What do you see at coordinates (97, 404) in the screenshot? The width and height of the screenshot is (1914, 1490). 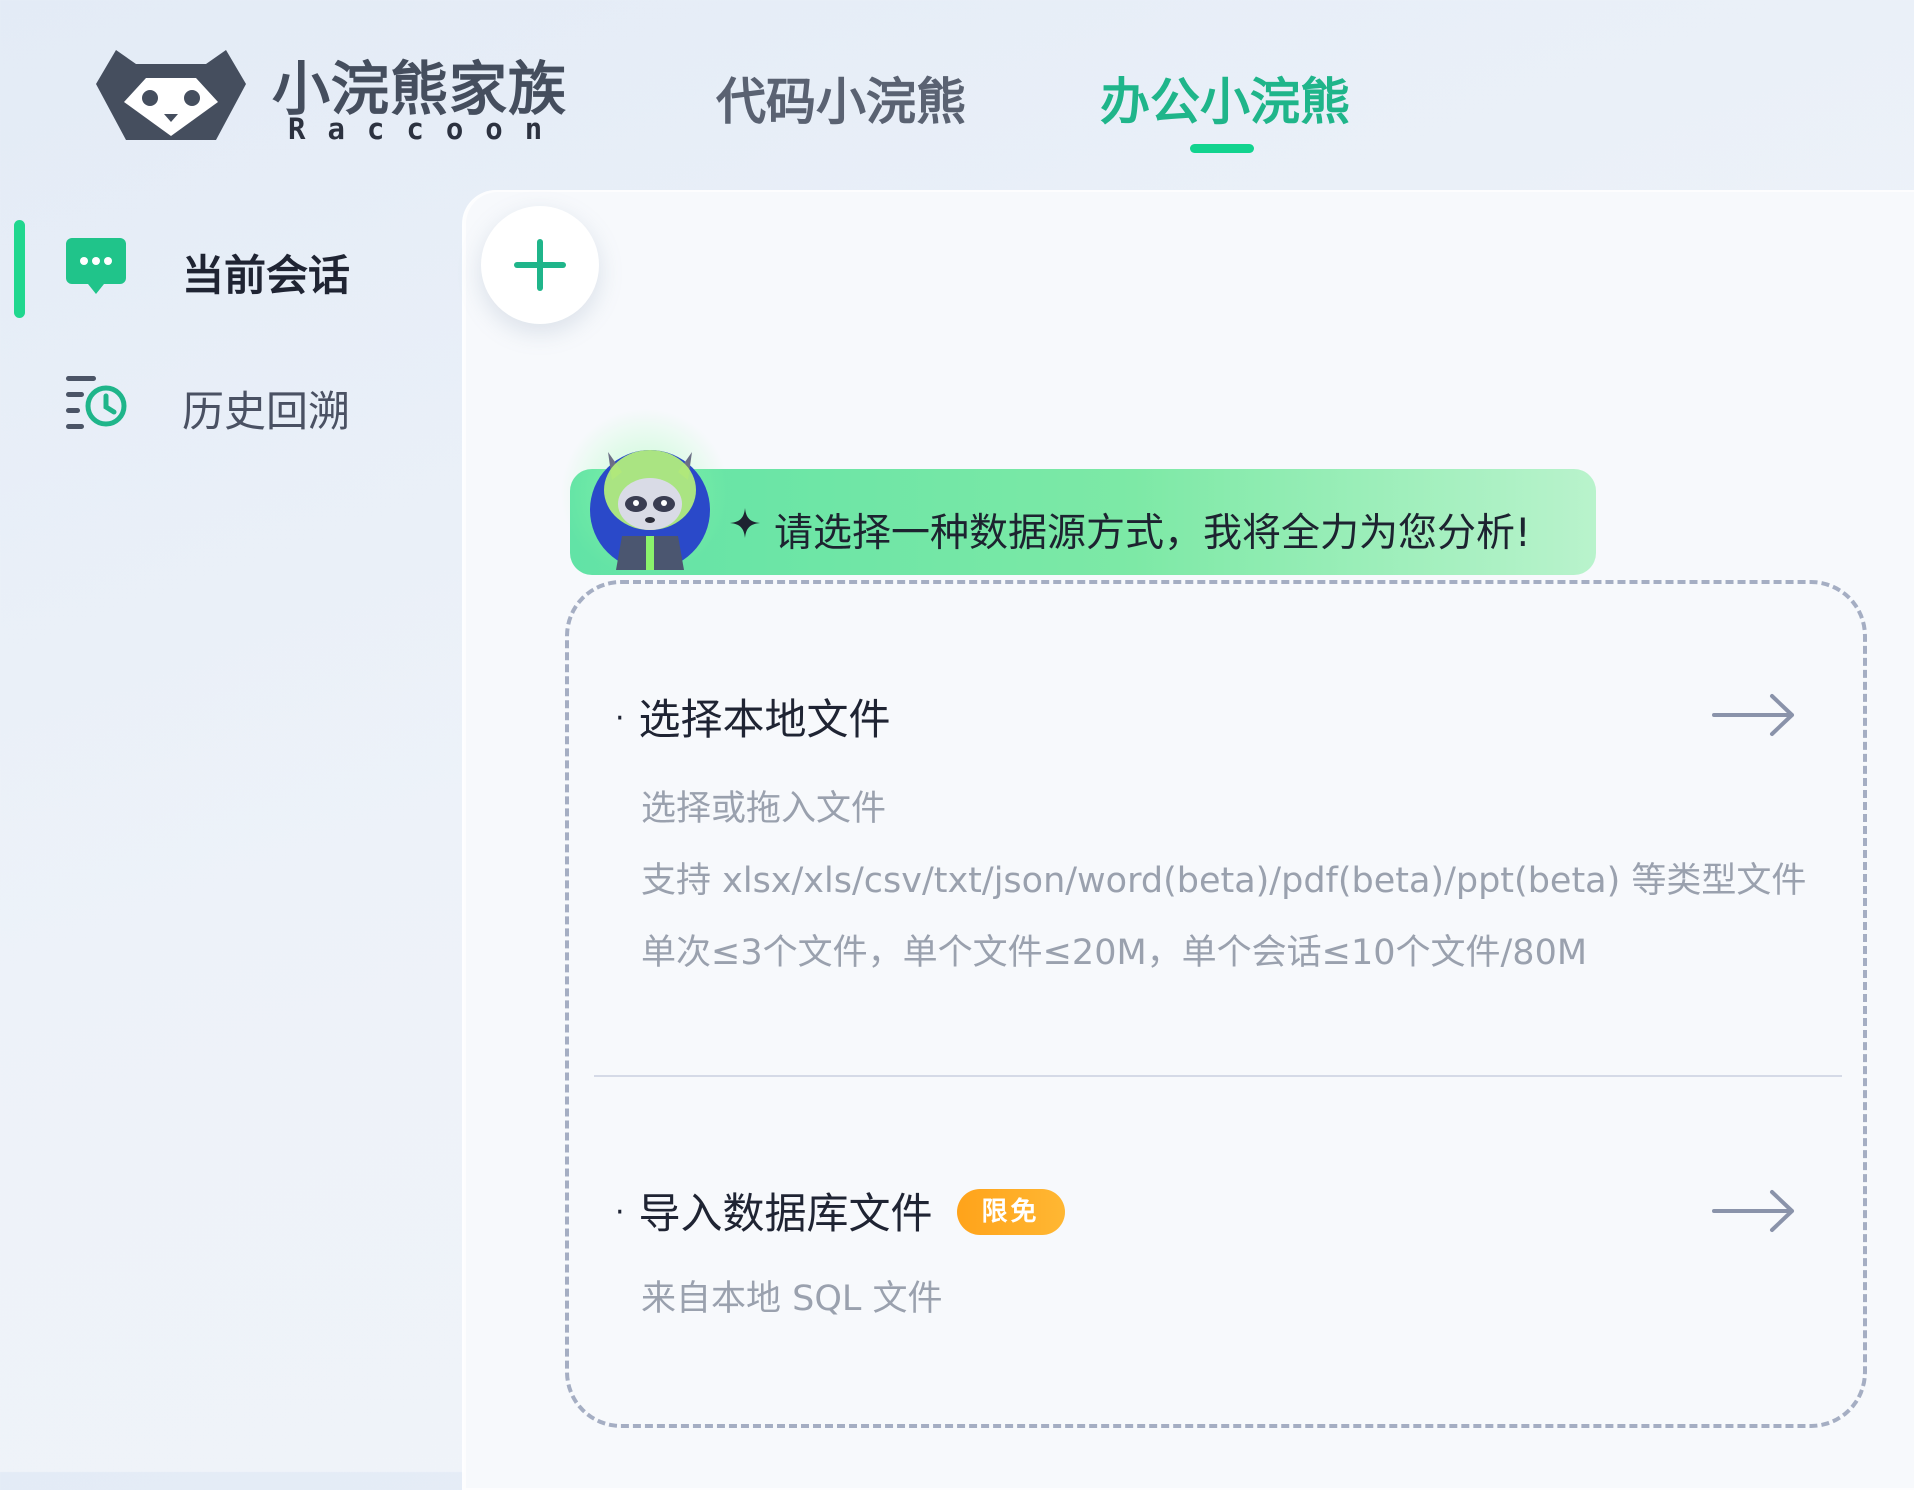 I see `history-clock-icon` at bounding box center [97, 404].